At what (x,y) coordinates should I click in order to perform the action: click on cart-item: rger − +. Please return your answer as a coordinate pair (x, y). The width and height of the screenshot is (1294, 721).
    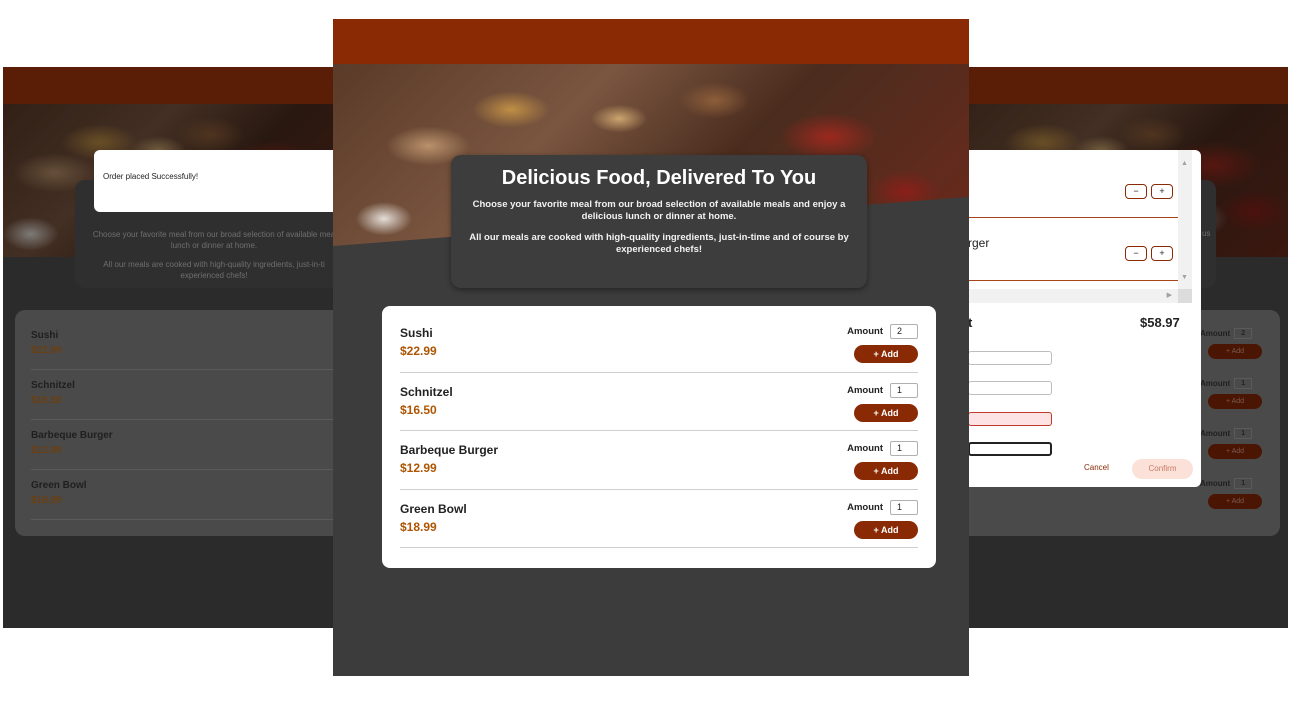
    Looking at the image, I should click on (1073, 249).